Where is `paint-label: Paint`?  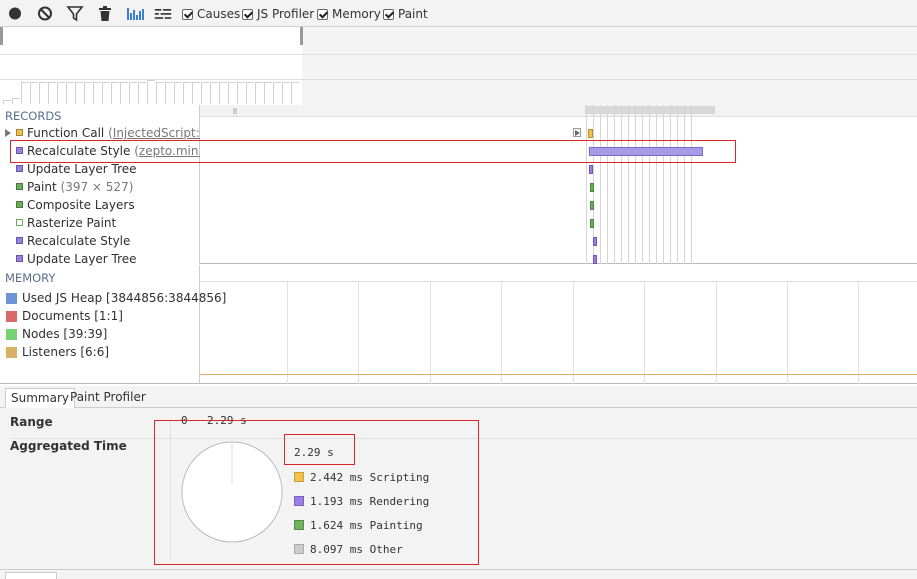
paint-label: Paint is located at coordinates (413, 14).